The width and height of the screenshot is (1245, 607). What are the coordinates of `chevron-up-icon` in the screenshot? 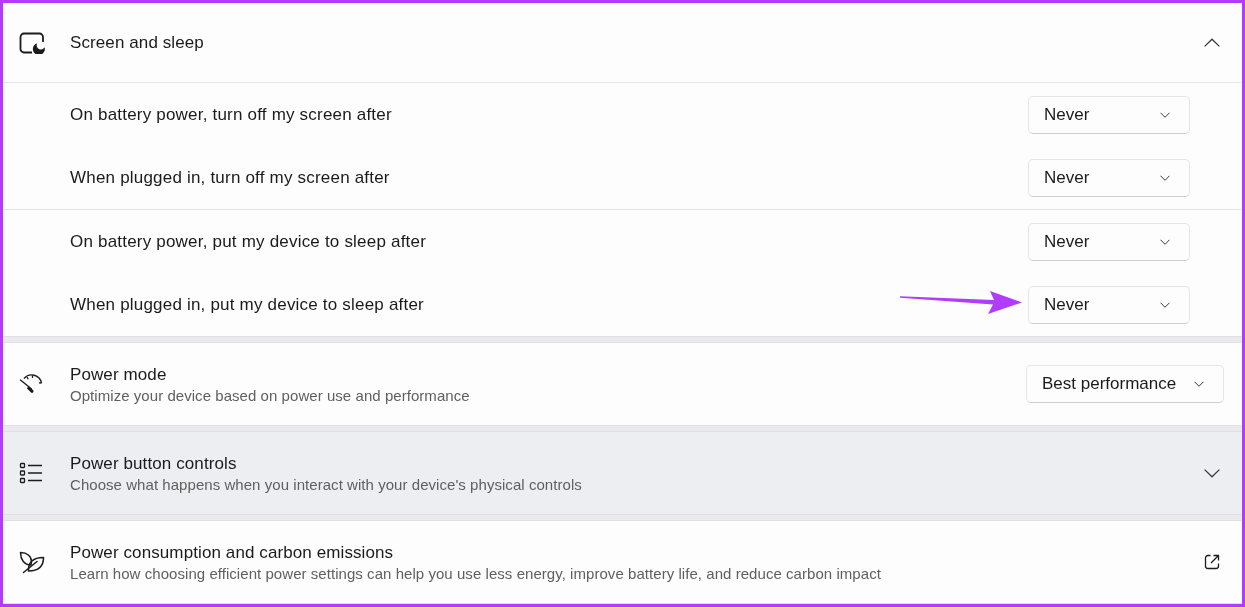 It's located at (1212, 42).